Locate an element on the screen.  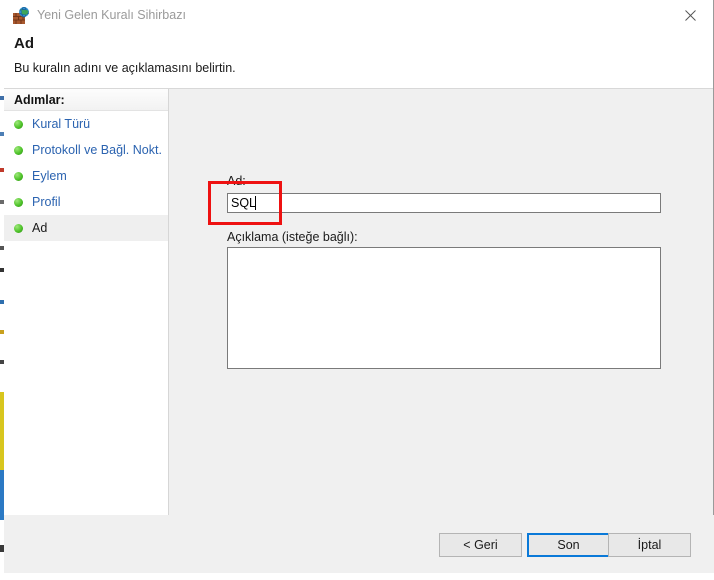
sidebar-item-protocol-and-ports: Protokoll ve Bağl. Nokt. is located at coordinates (86, 150).